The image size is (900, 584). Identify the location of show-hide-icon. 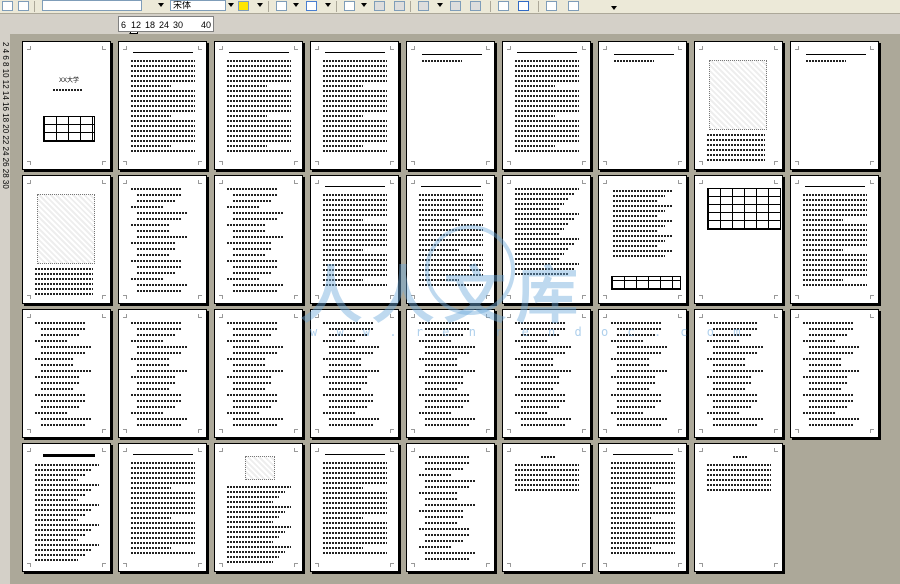
(503, 6).